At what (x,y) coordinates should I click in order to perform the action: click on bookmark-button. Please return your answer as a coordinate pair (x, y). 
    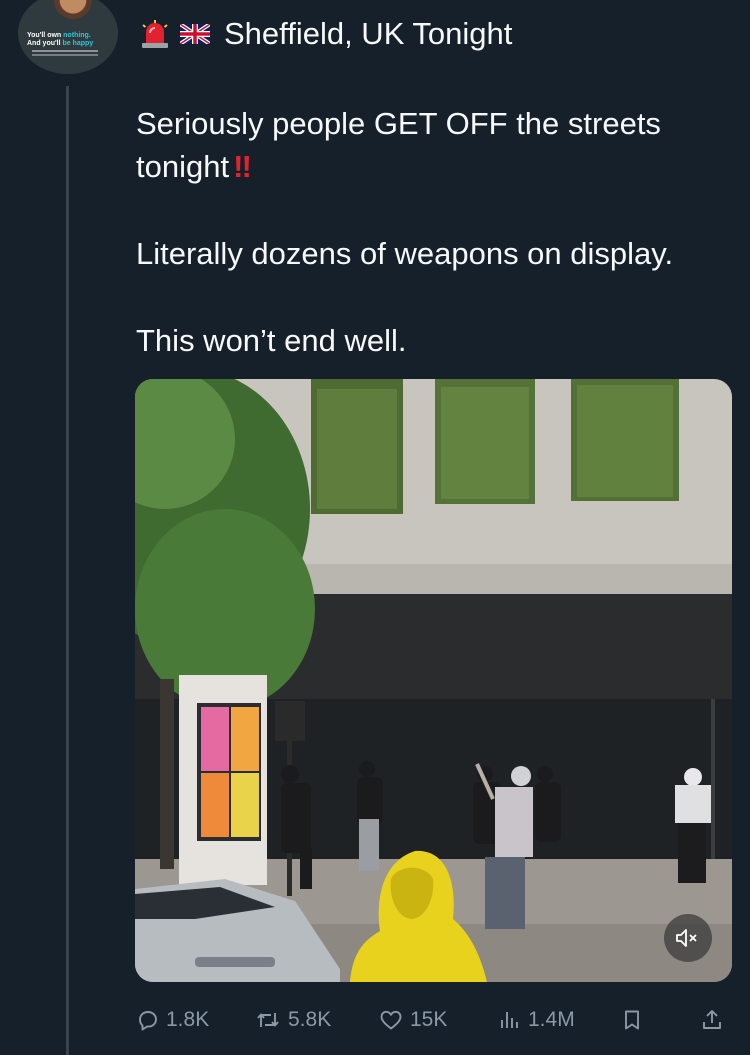
    Looking at the image, I should click on (632, 1020).